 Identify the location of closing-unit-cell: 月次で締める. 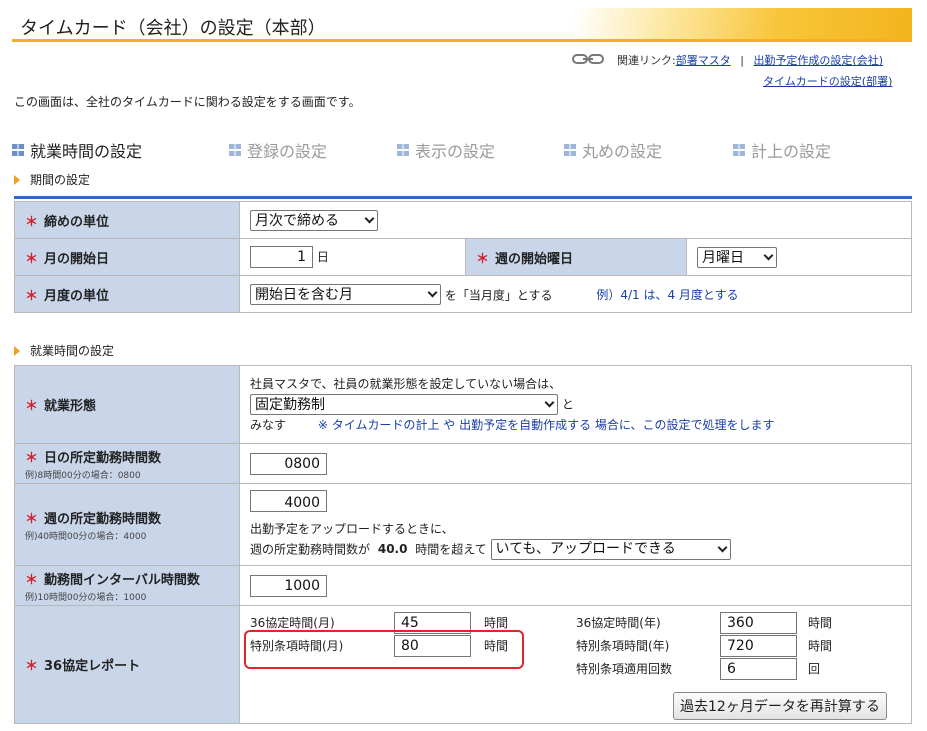
(575, 220).